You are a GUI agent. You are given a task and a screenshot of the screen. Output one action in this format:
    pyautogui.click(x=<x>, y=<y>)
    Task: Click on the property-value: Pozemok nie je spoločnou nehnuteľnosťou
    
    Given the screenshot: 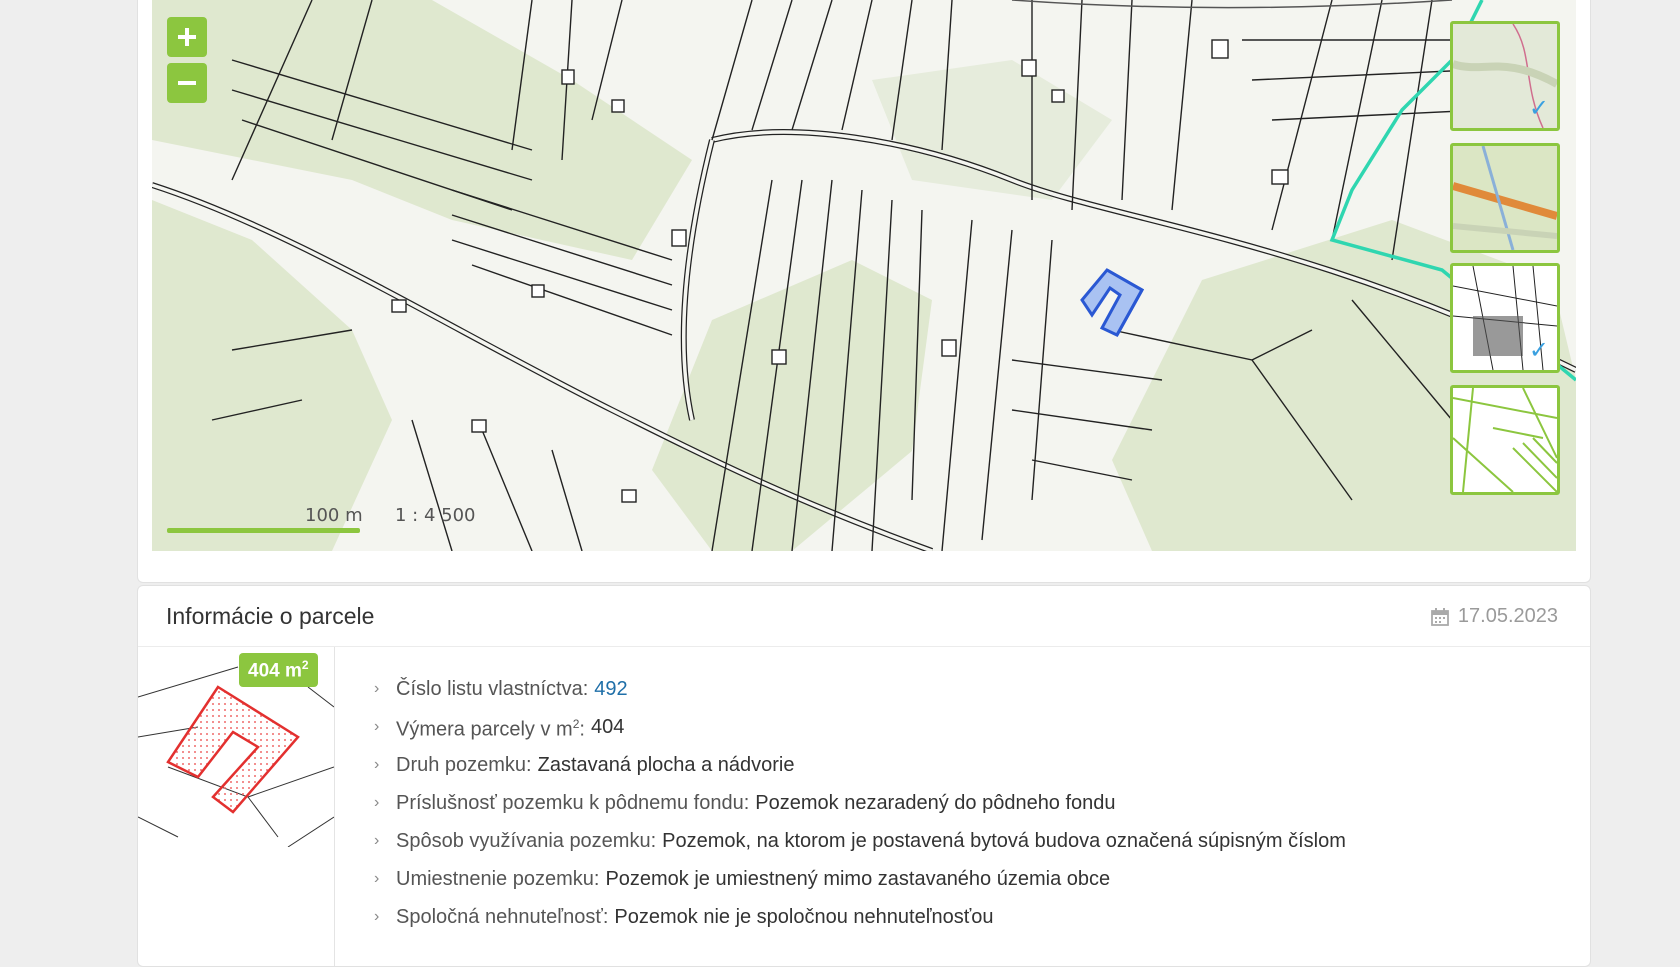 What is the action you would take?
    pyautogui.click(x=804, y=917)
    